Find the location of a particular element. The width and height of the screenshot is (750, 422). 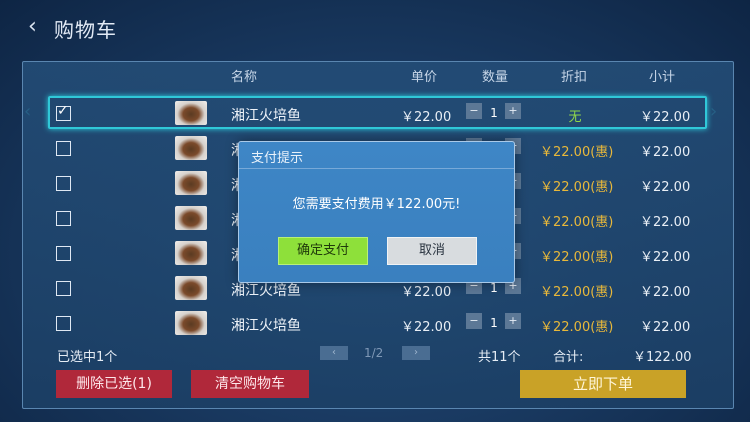

column-header-discount: 折扣 is located at coordinates (574, 77).